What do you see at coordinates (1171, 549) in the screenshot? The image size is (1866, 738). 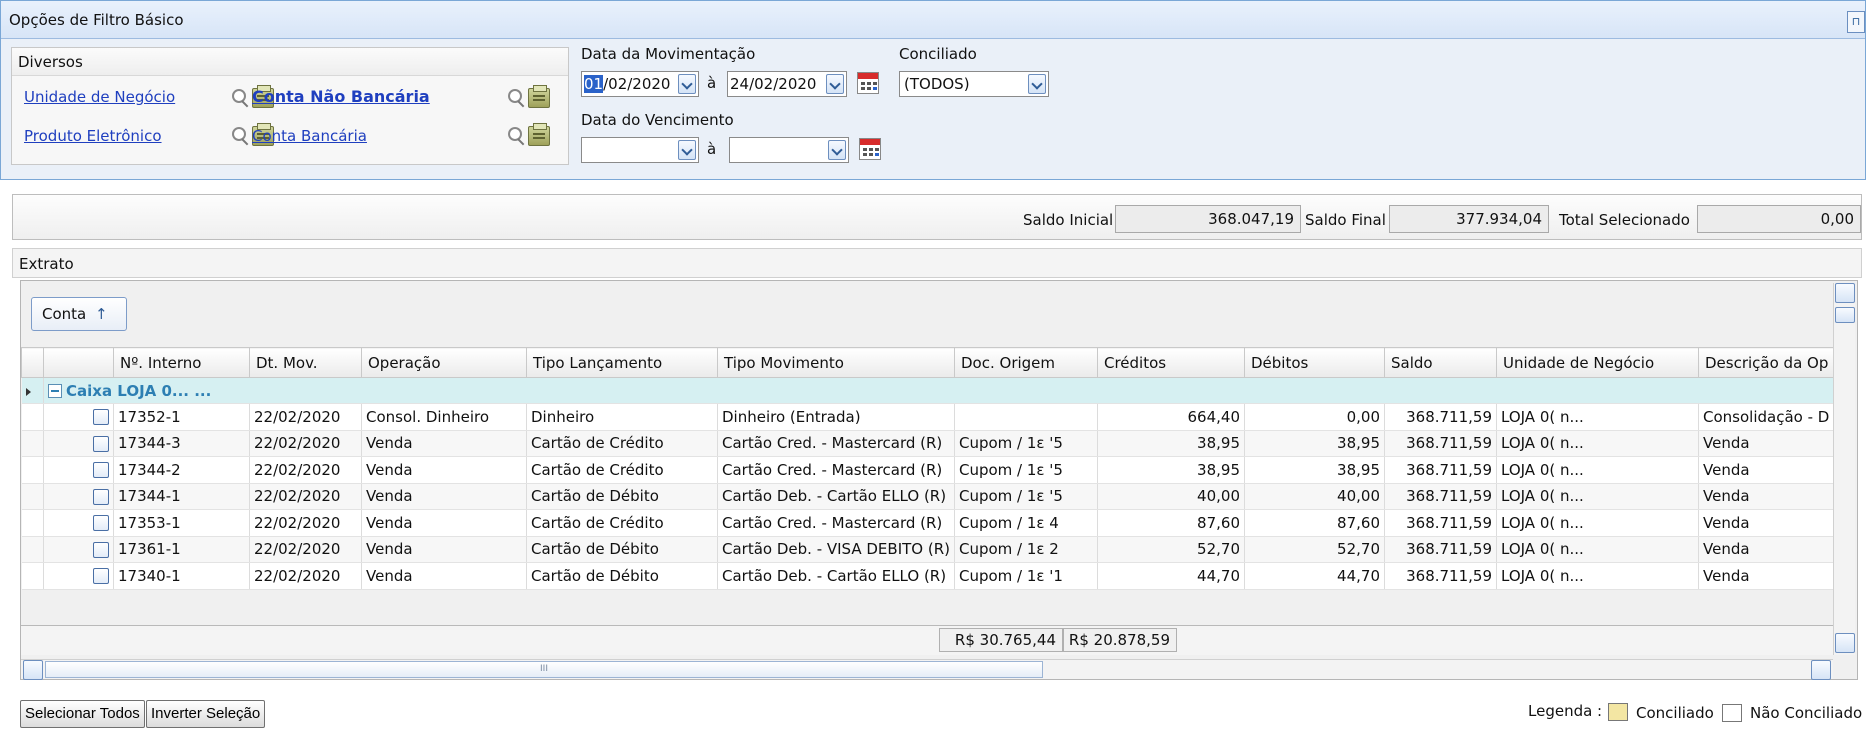 I see `cell-creditos: 52,70` at bounding box center [1171, 549].